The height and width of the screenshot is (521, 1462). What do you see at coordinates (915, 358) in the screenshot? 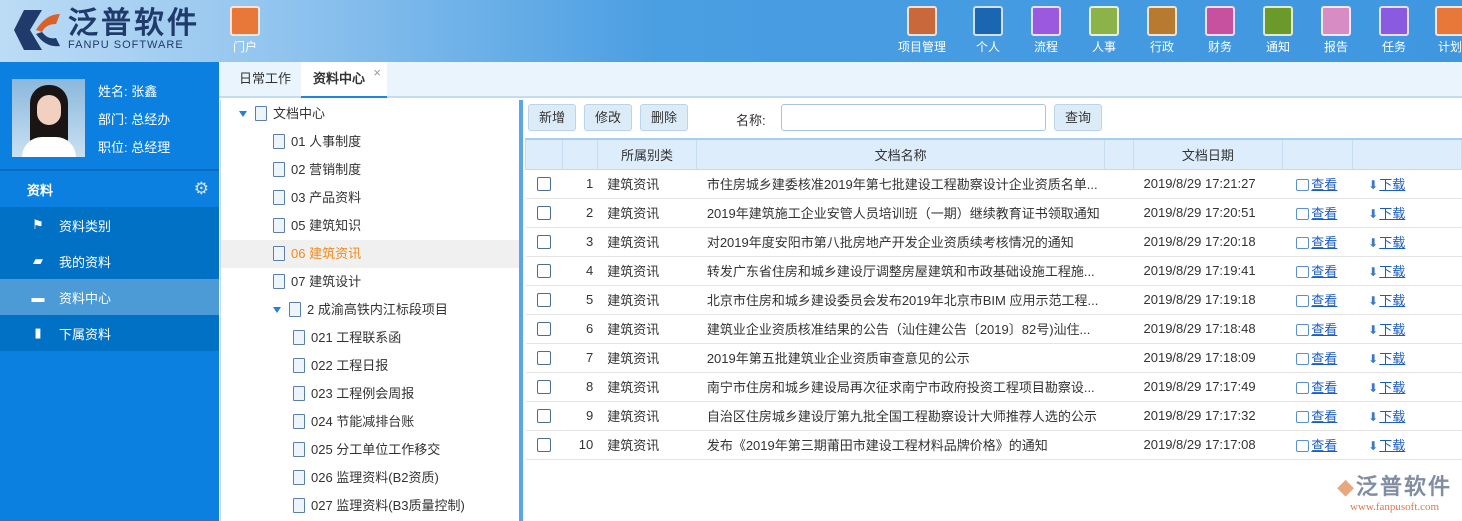
I see `row-doc-name: 2019年第五批建筑业企业资质审查意见的公示` at bounding box center [915, 358].